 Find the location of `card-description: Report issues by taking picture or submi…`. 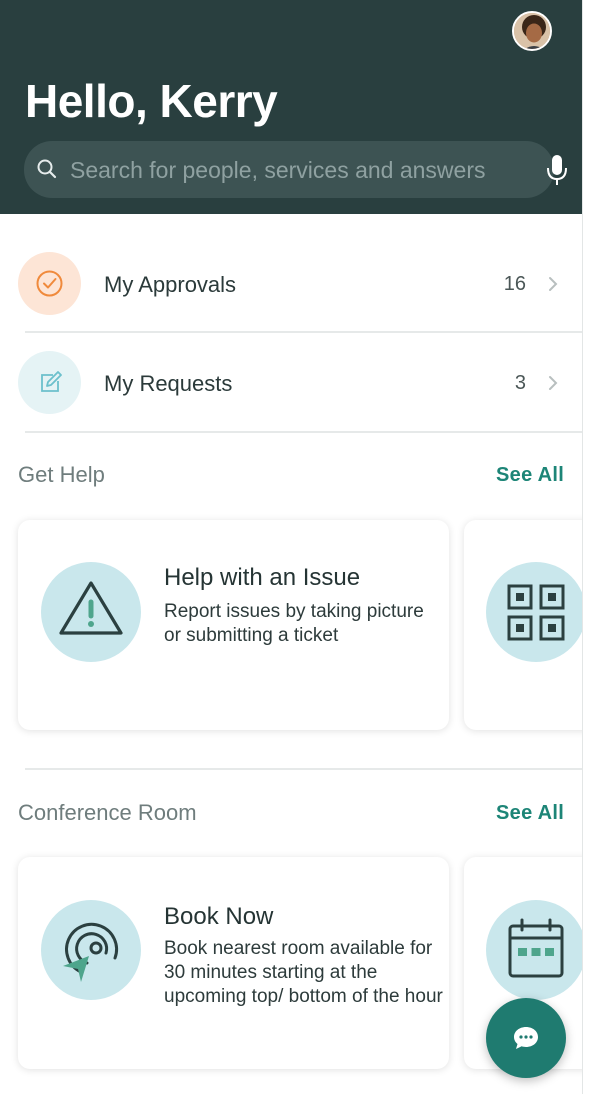

card-description: Report issues by taking picture or submi… is located at coordinates (294, 623).